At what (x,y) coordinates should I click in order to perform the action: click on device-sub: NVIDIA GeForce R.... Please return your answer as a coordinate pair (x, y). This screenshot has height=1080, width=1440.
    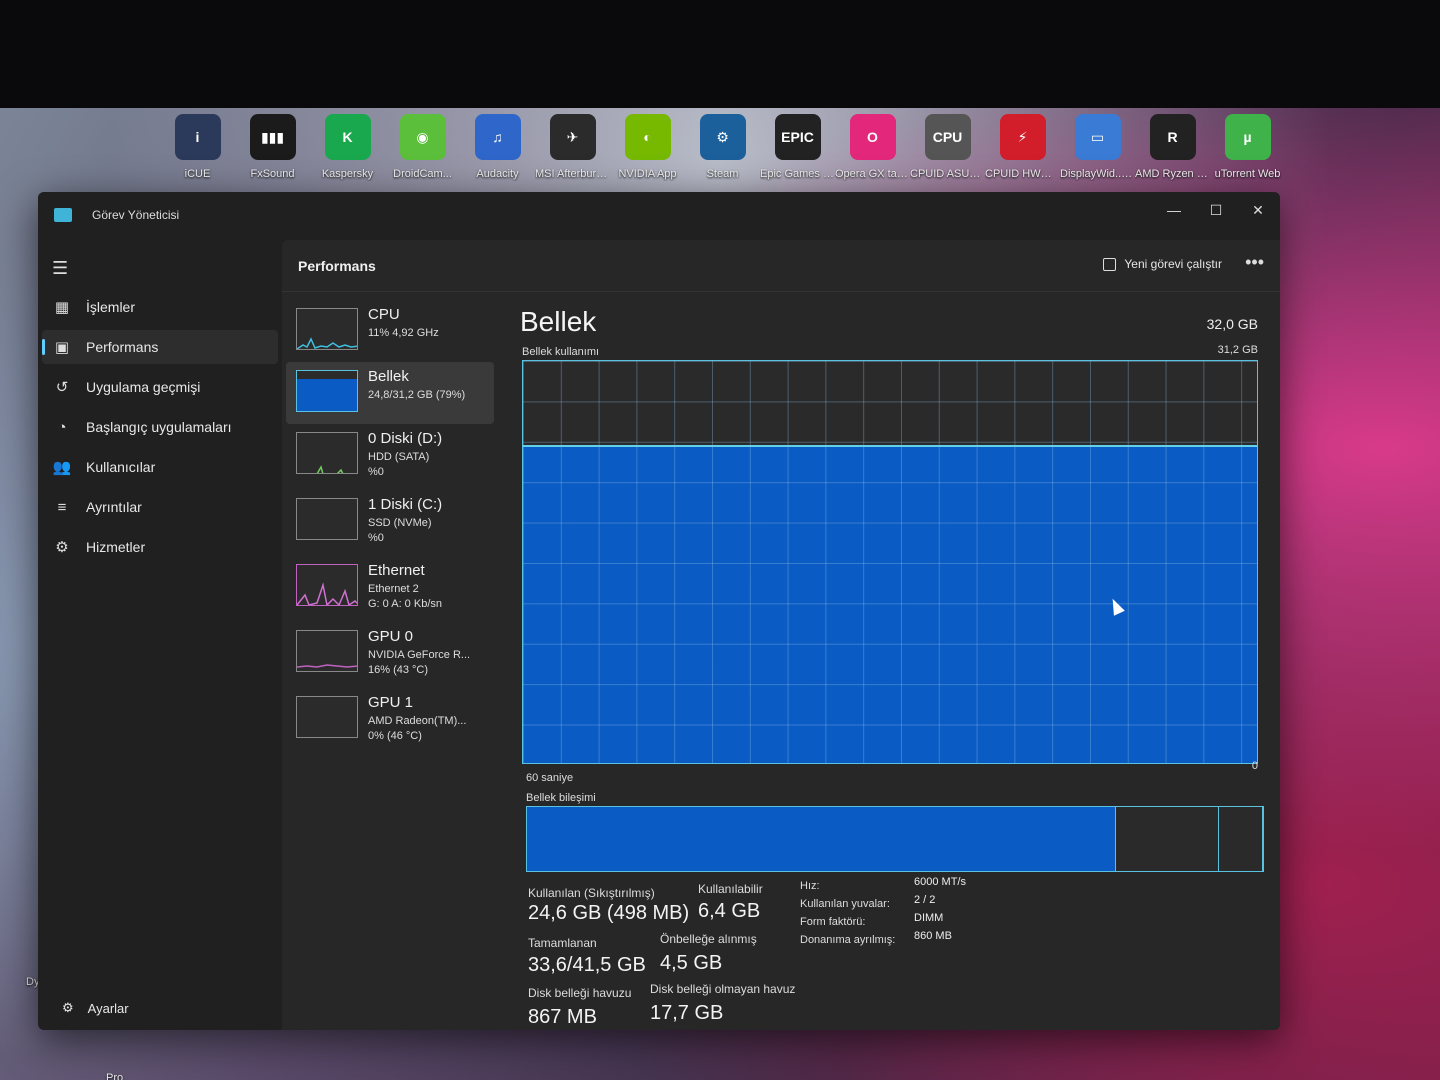
    Looking at the image, I should click on (419, 655).